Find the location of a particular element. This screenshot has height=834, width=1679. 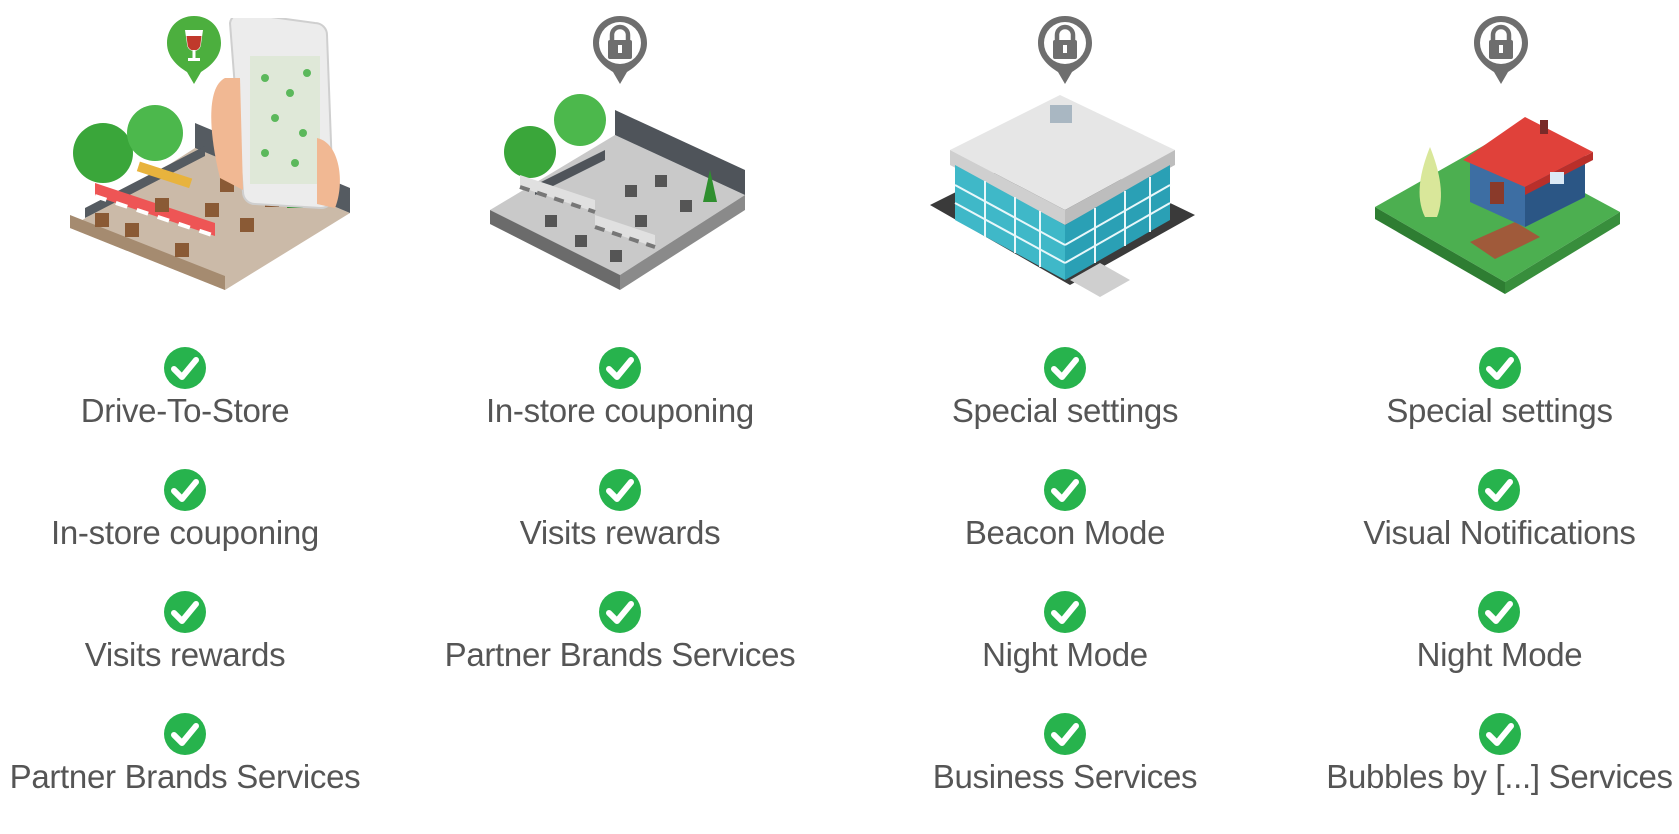

feature-item: Visual Notifications is located at coordinates (1499, 529).